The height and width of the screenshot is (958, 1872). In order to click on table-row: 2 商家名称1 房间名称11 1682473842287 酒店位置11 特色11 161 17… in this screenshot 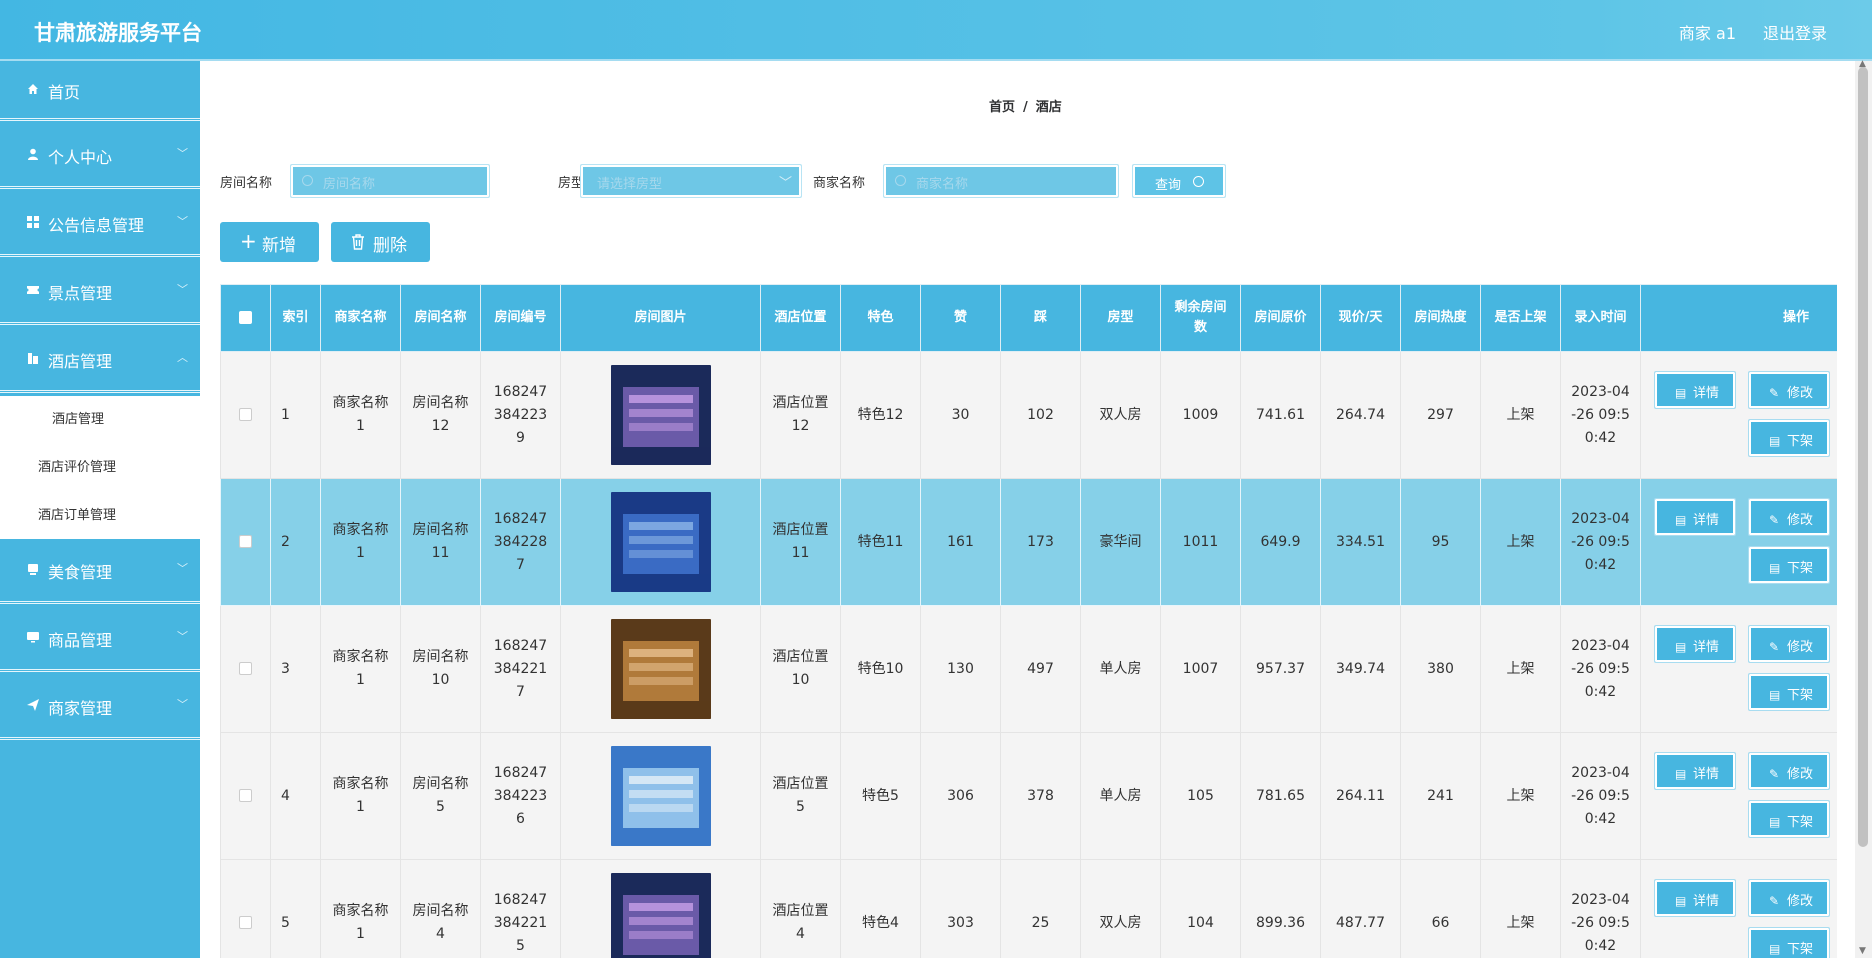, I will do `click(1028, 542)`.